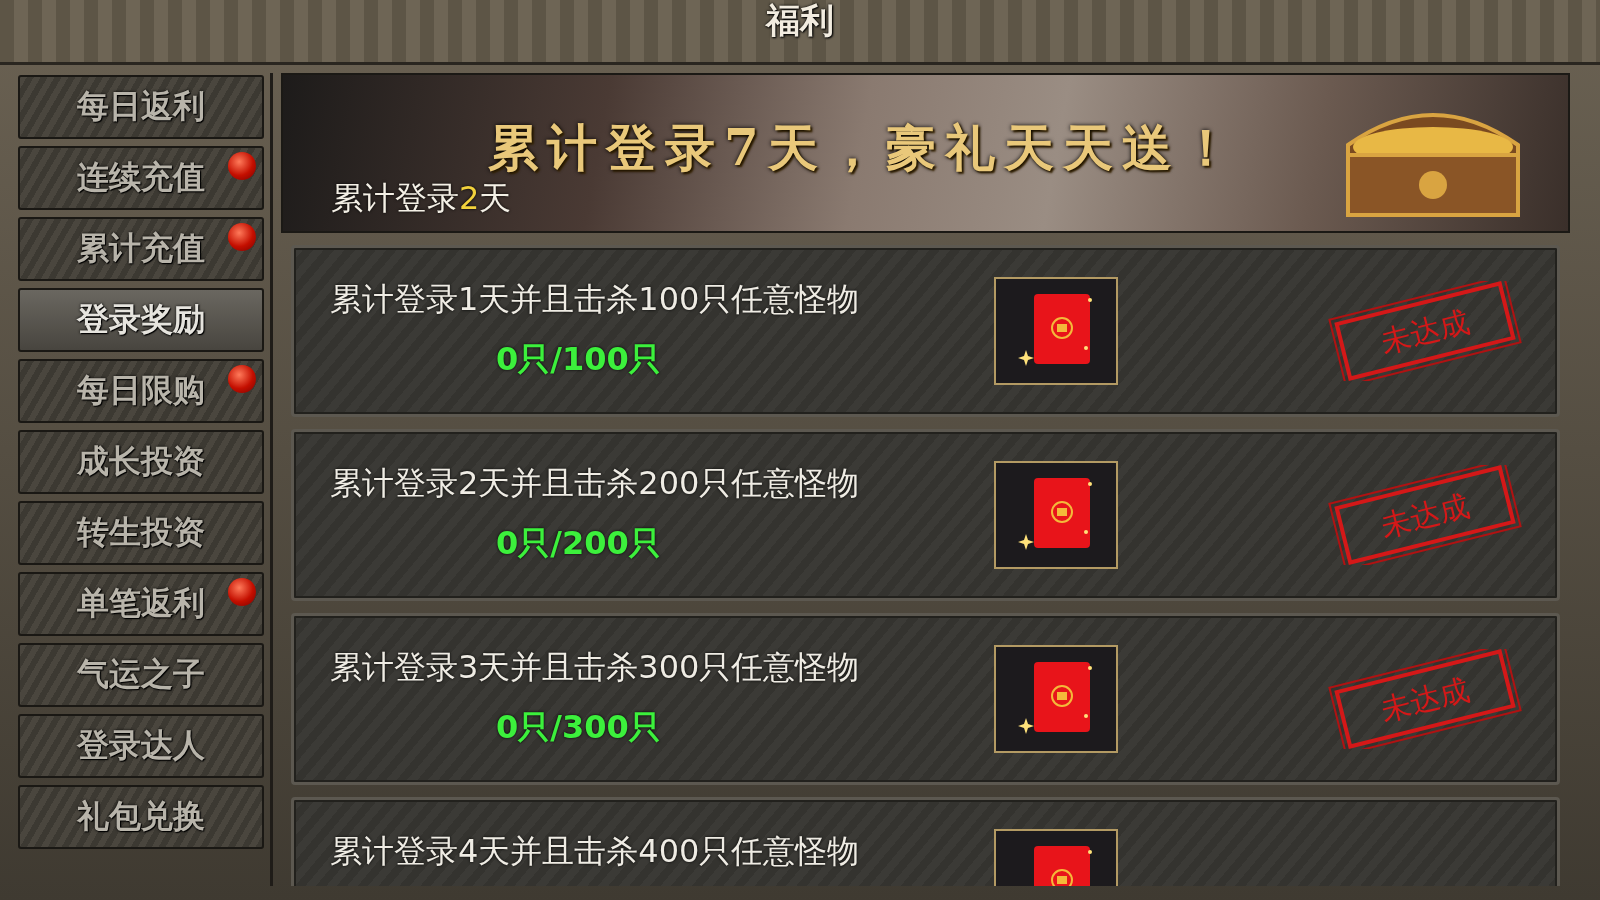 The image size is (1600, 900). Describe the element at coordinates (578, 727) in the screenshot. I see `kill-count-text: 0只/300只` at that location.